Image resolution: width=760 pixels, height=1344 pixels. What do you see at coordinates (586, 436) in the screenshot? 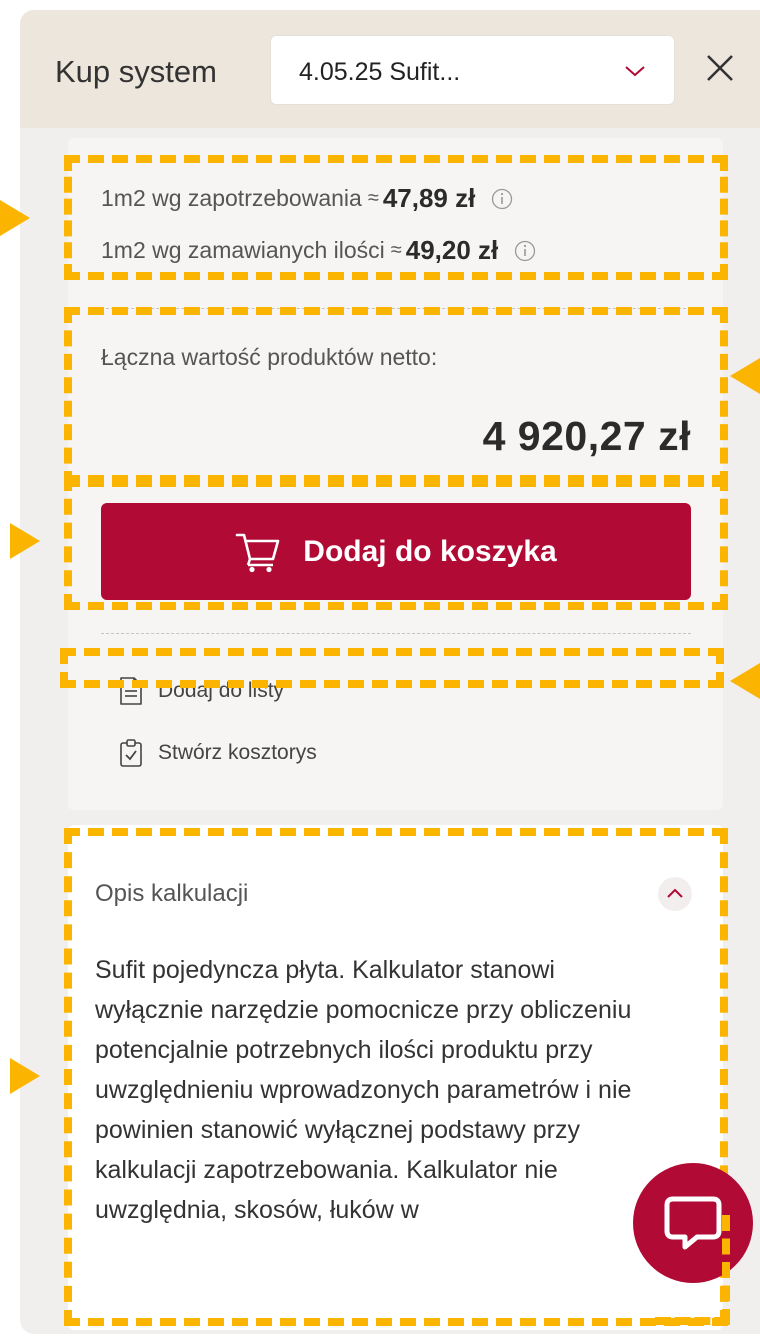
I see `total-value: 4 920,27 zł` at bounding box center [586, 436].